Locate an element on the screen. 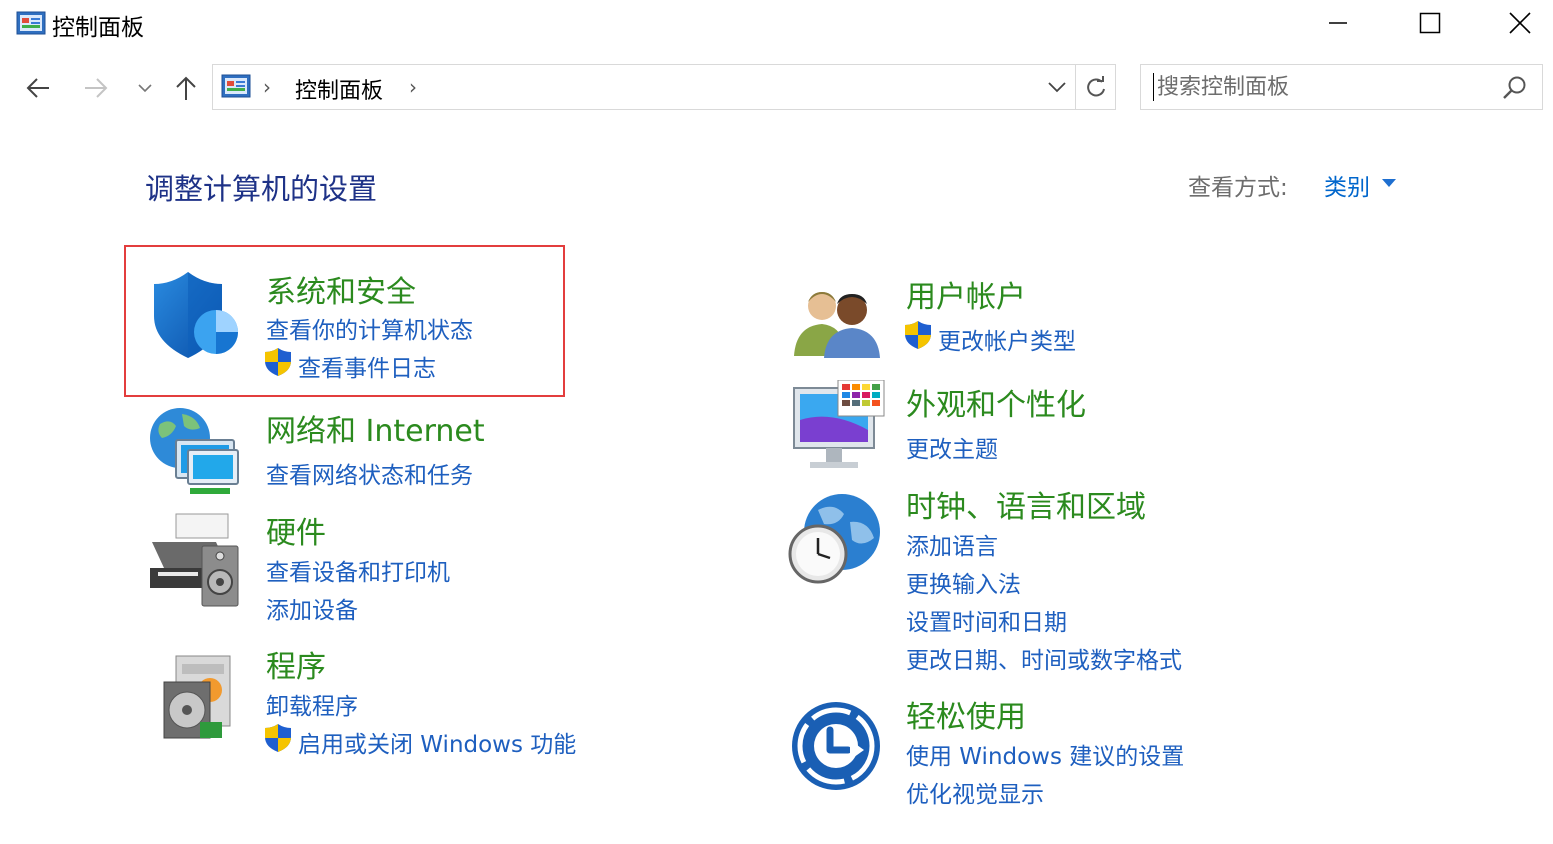 This screenshot has width=1553, height=844. refresh-icon is located at coordinates (1096, 86).